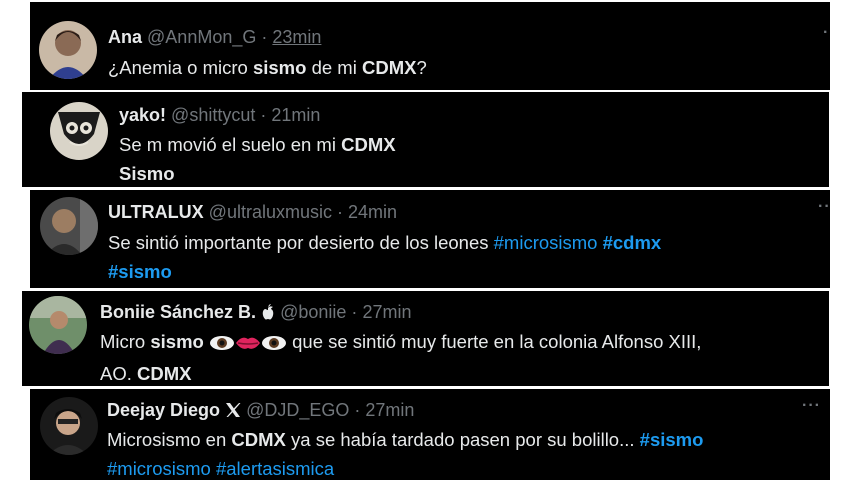 The height and width of the screenshot is (480, 850). What do you see at coordinates (201, 37) in the screenshot?
I see `author-handle: @AnnMon_G` at bounding box center [201, 37].